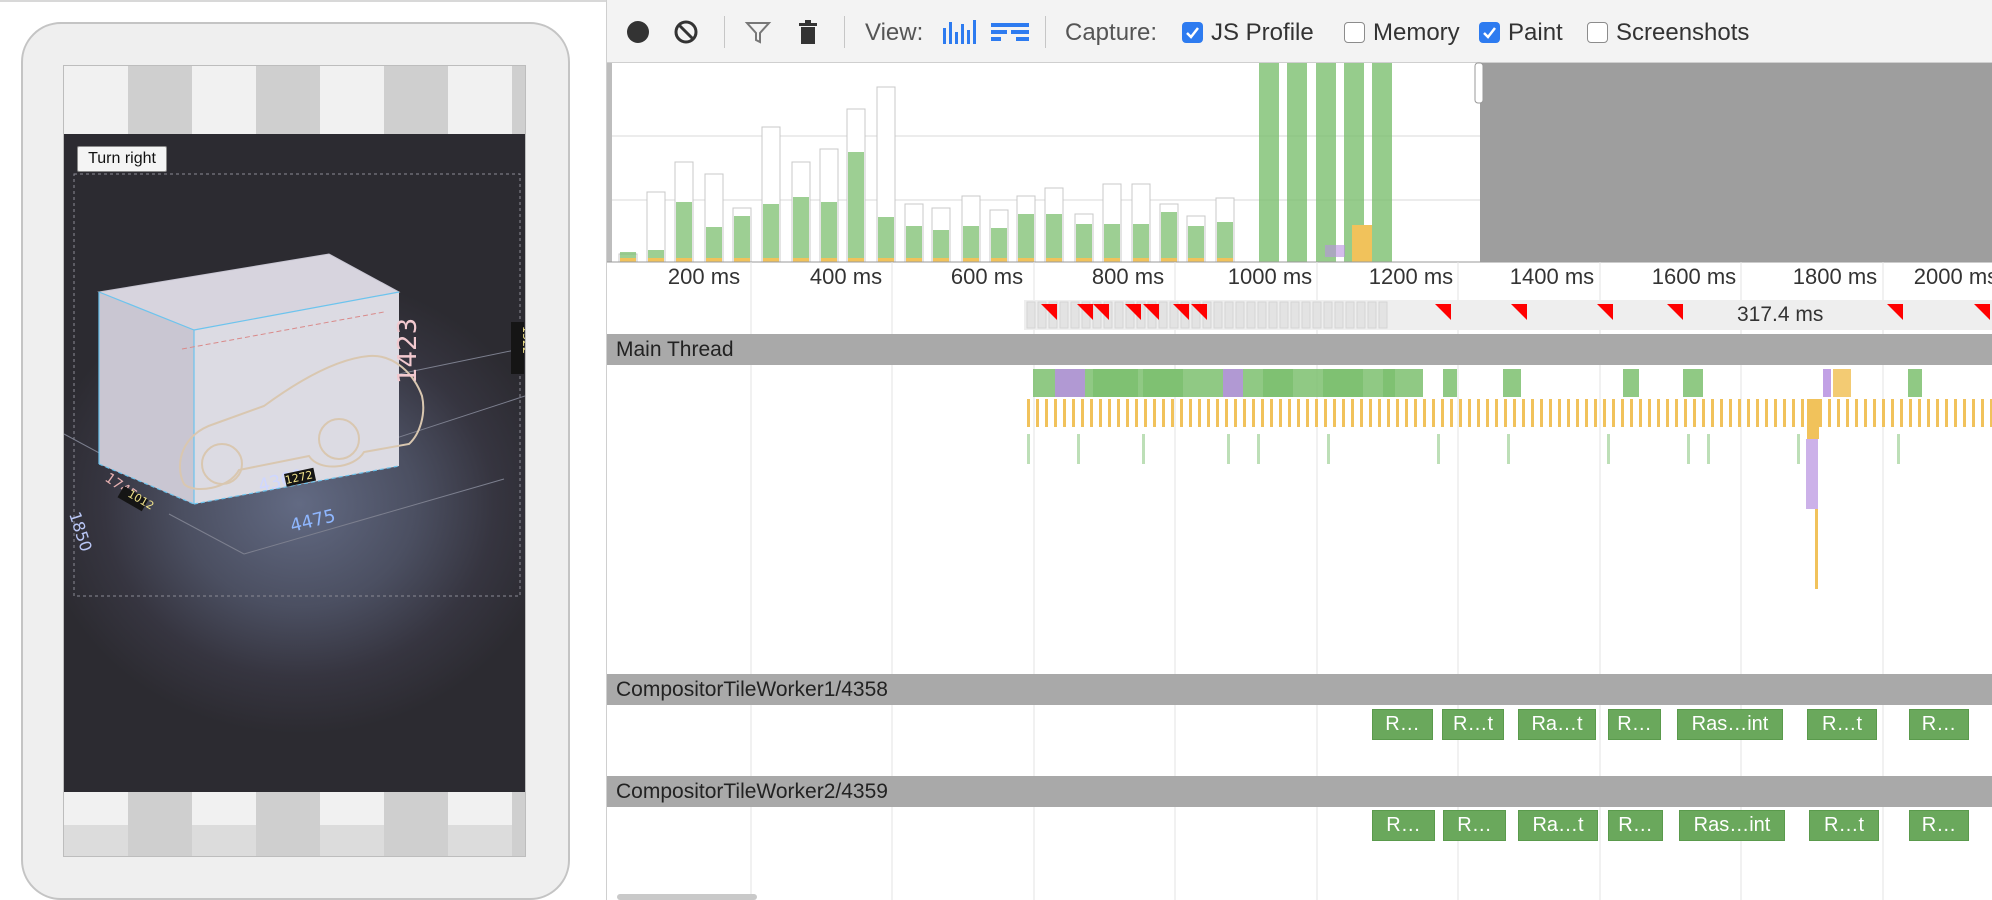  Describe the element at coordinates (675, 349) in the screenshot. I see `main-thread-title: Main Thread` at that location.